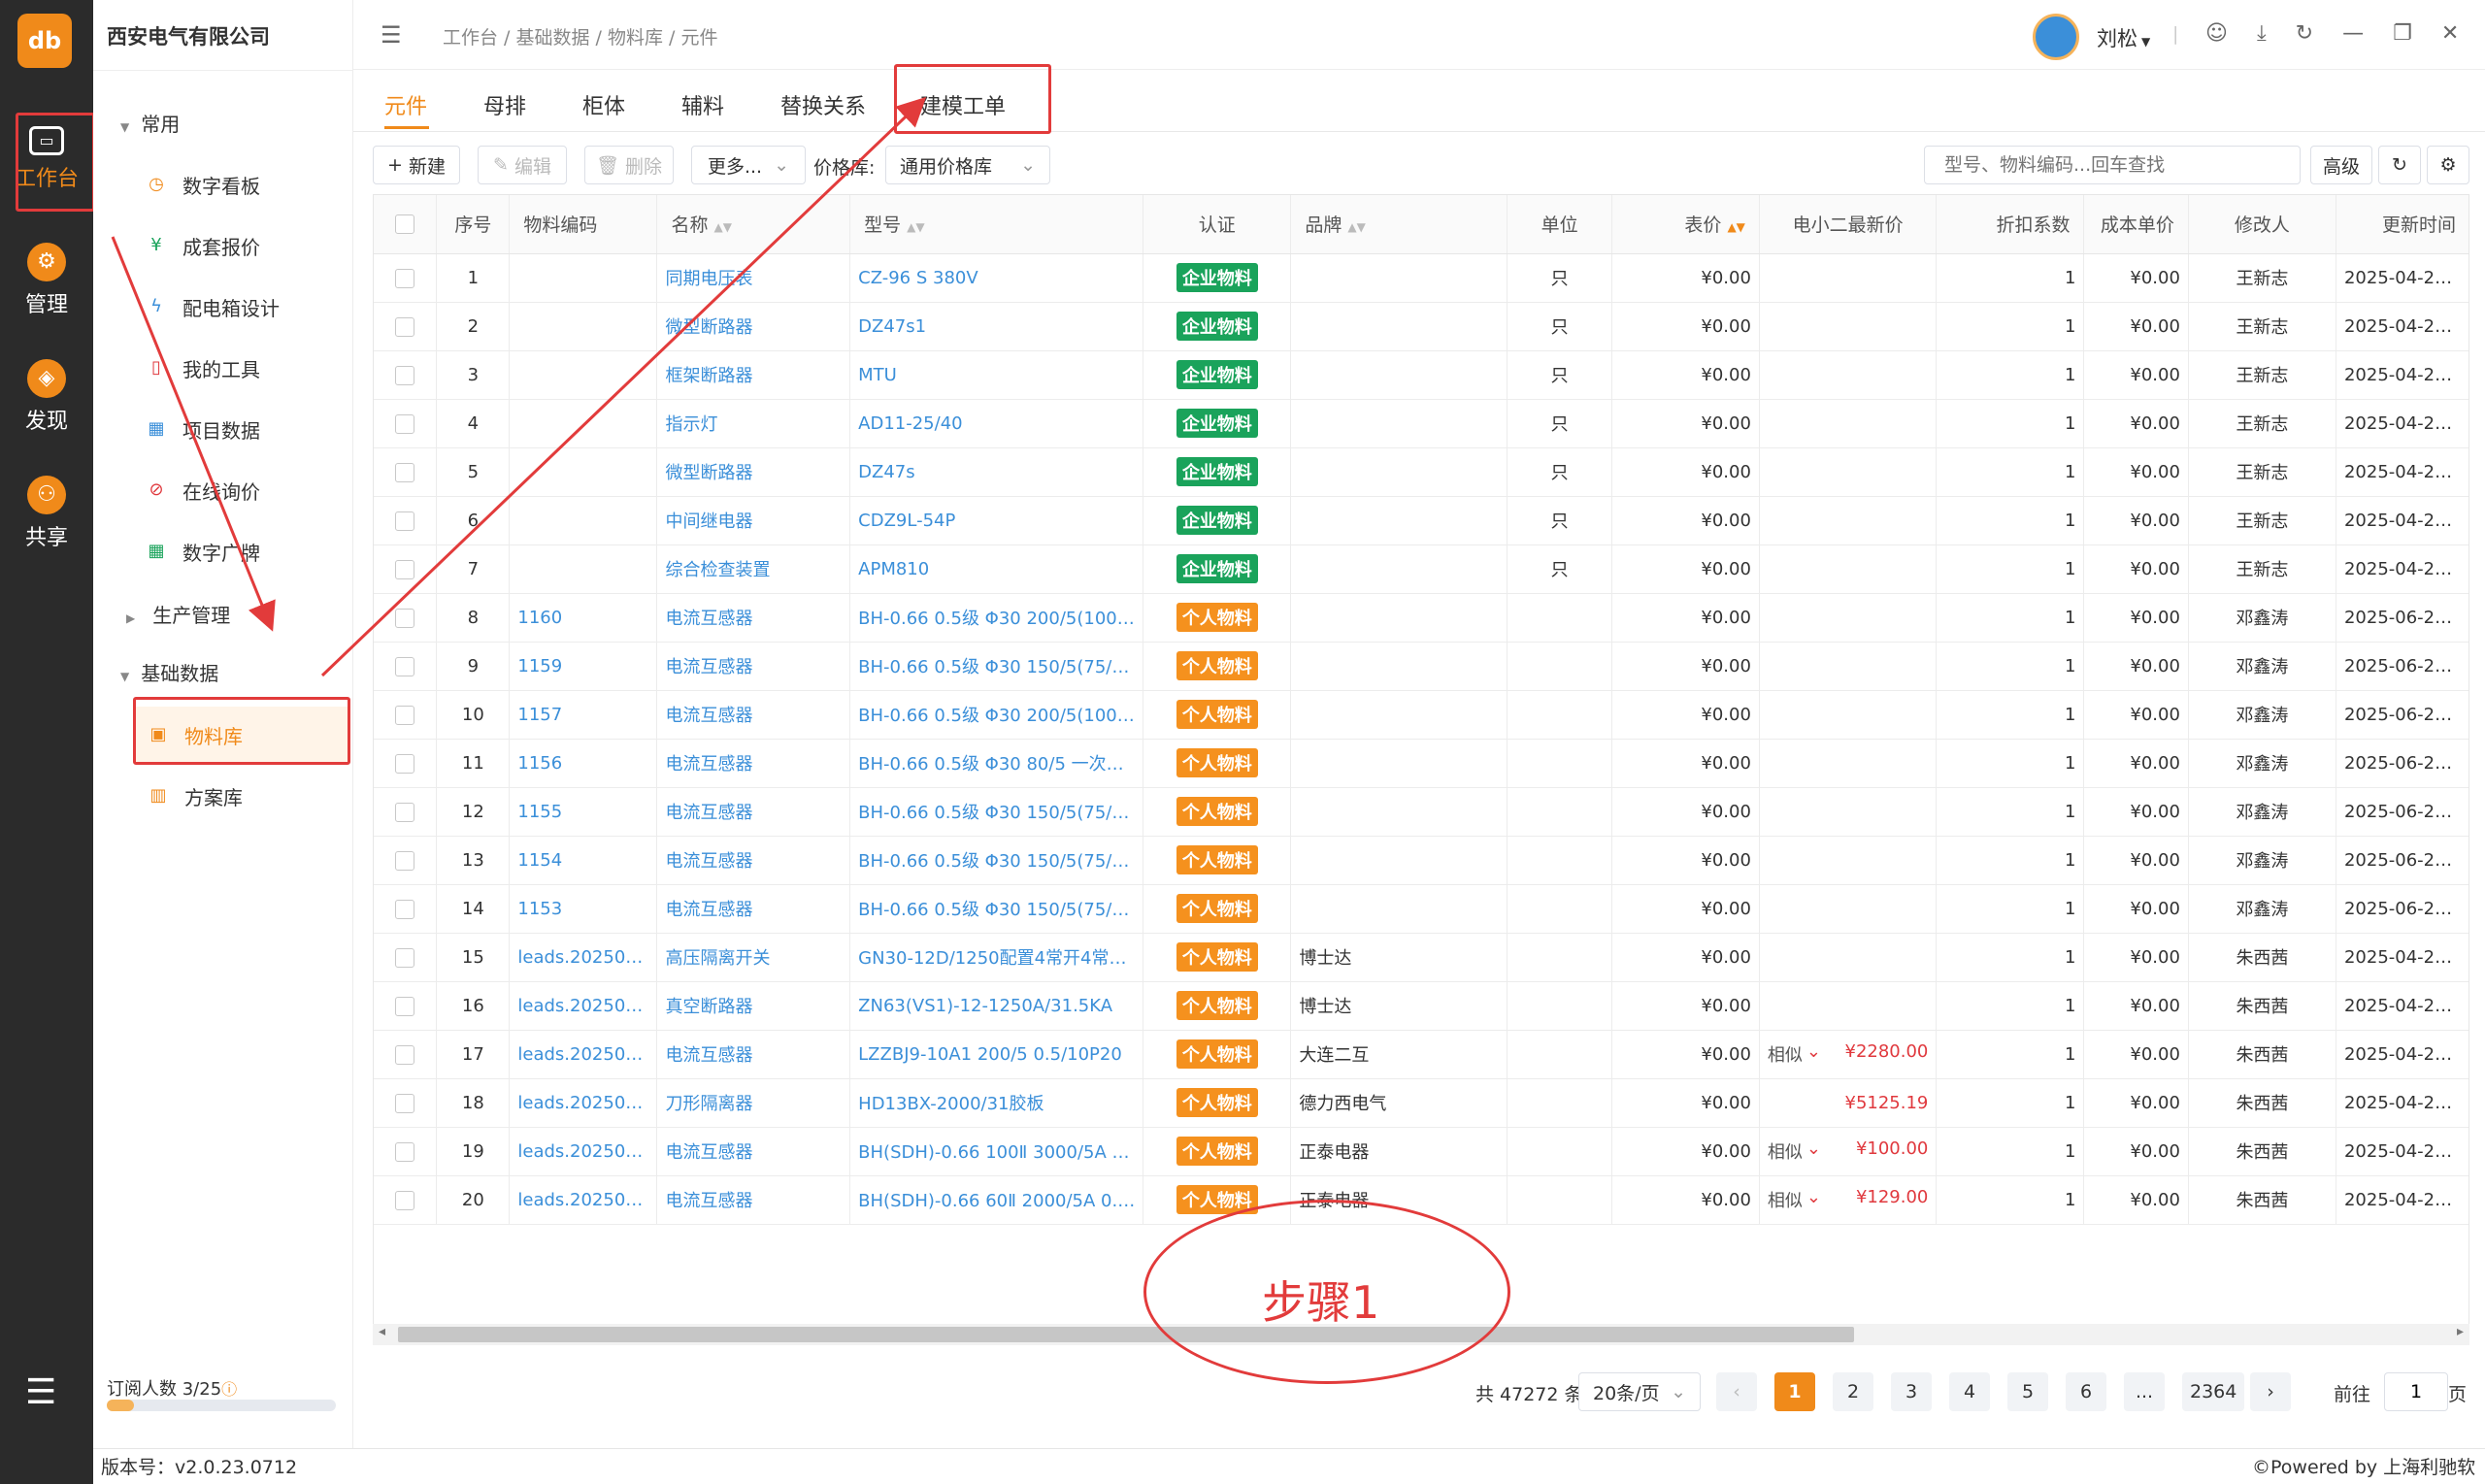 The image size is (2485, 1484). What do you see at coordinates (248, 184) in the screenshot?
I see `sidebar-item-dashboard: ◷ 数字看板` at bounding box center [248, 184].